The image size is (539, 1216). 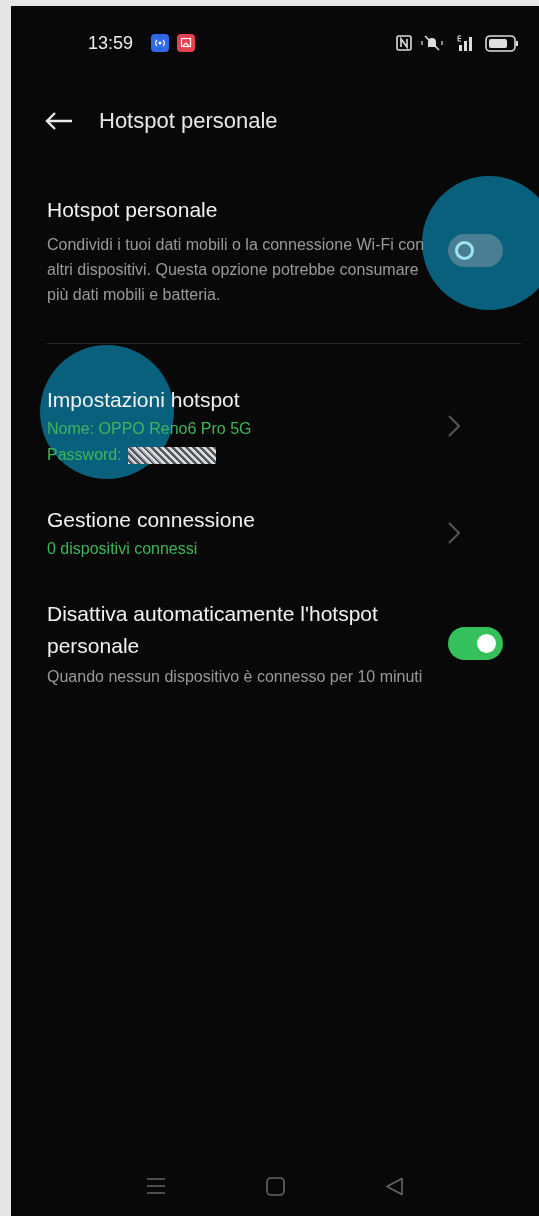 I want to click on home-square-icon, so click(x=275, y=1186).